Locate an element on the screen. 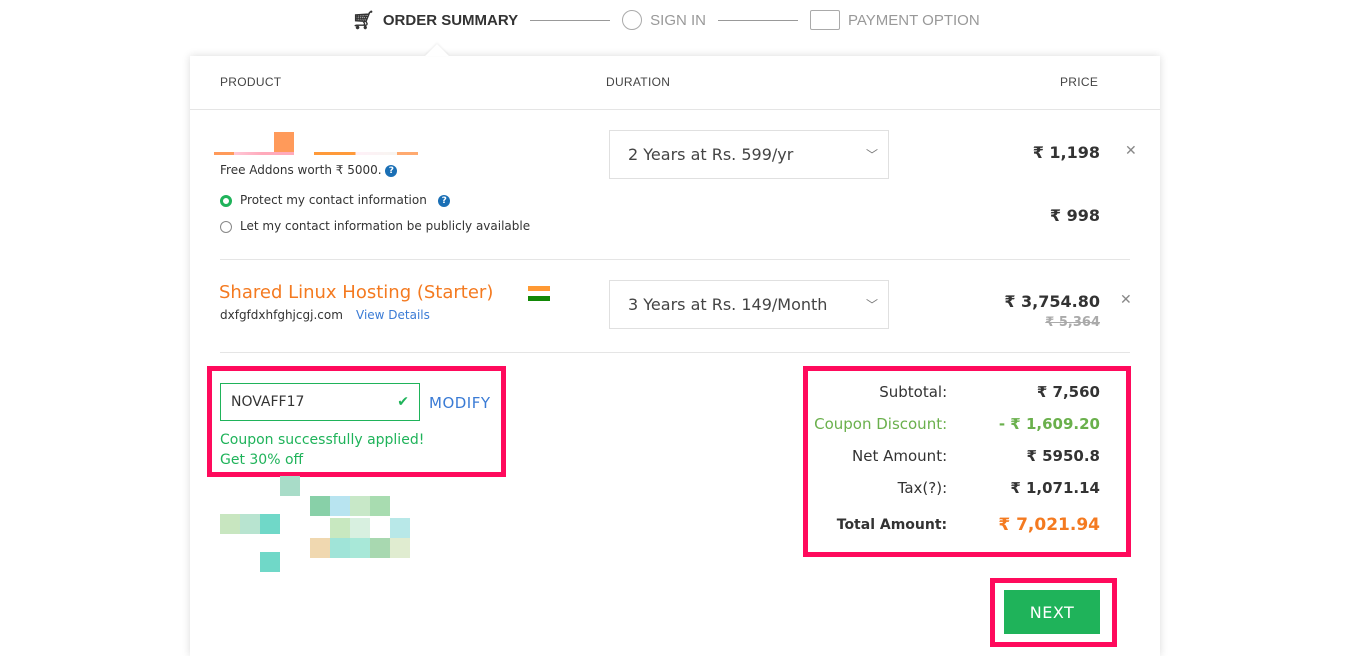 The width and height of the screenshot is (1349, 656). radio-unselected-icon is located at coordinates (226, 226).